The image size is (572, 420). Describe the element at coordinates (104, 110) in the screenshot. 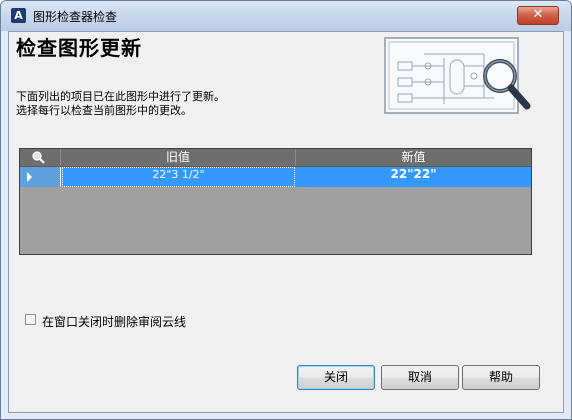

I see `description-line-2: 选择每行以检查当前图形中的更改。` at that location.